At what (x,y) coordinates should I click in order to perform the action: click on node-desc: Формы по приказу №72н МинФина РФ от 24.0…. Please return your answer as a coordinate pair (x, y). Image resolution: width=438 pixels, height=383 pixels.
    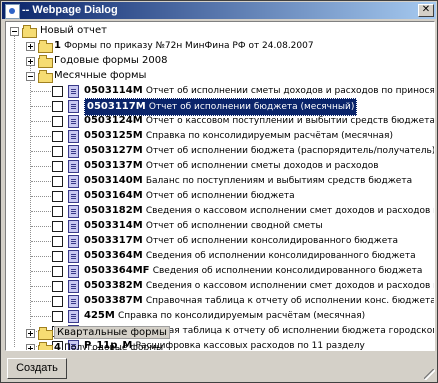
    Looking at the image, I should click on (189, 46).